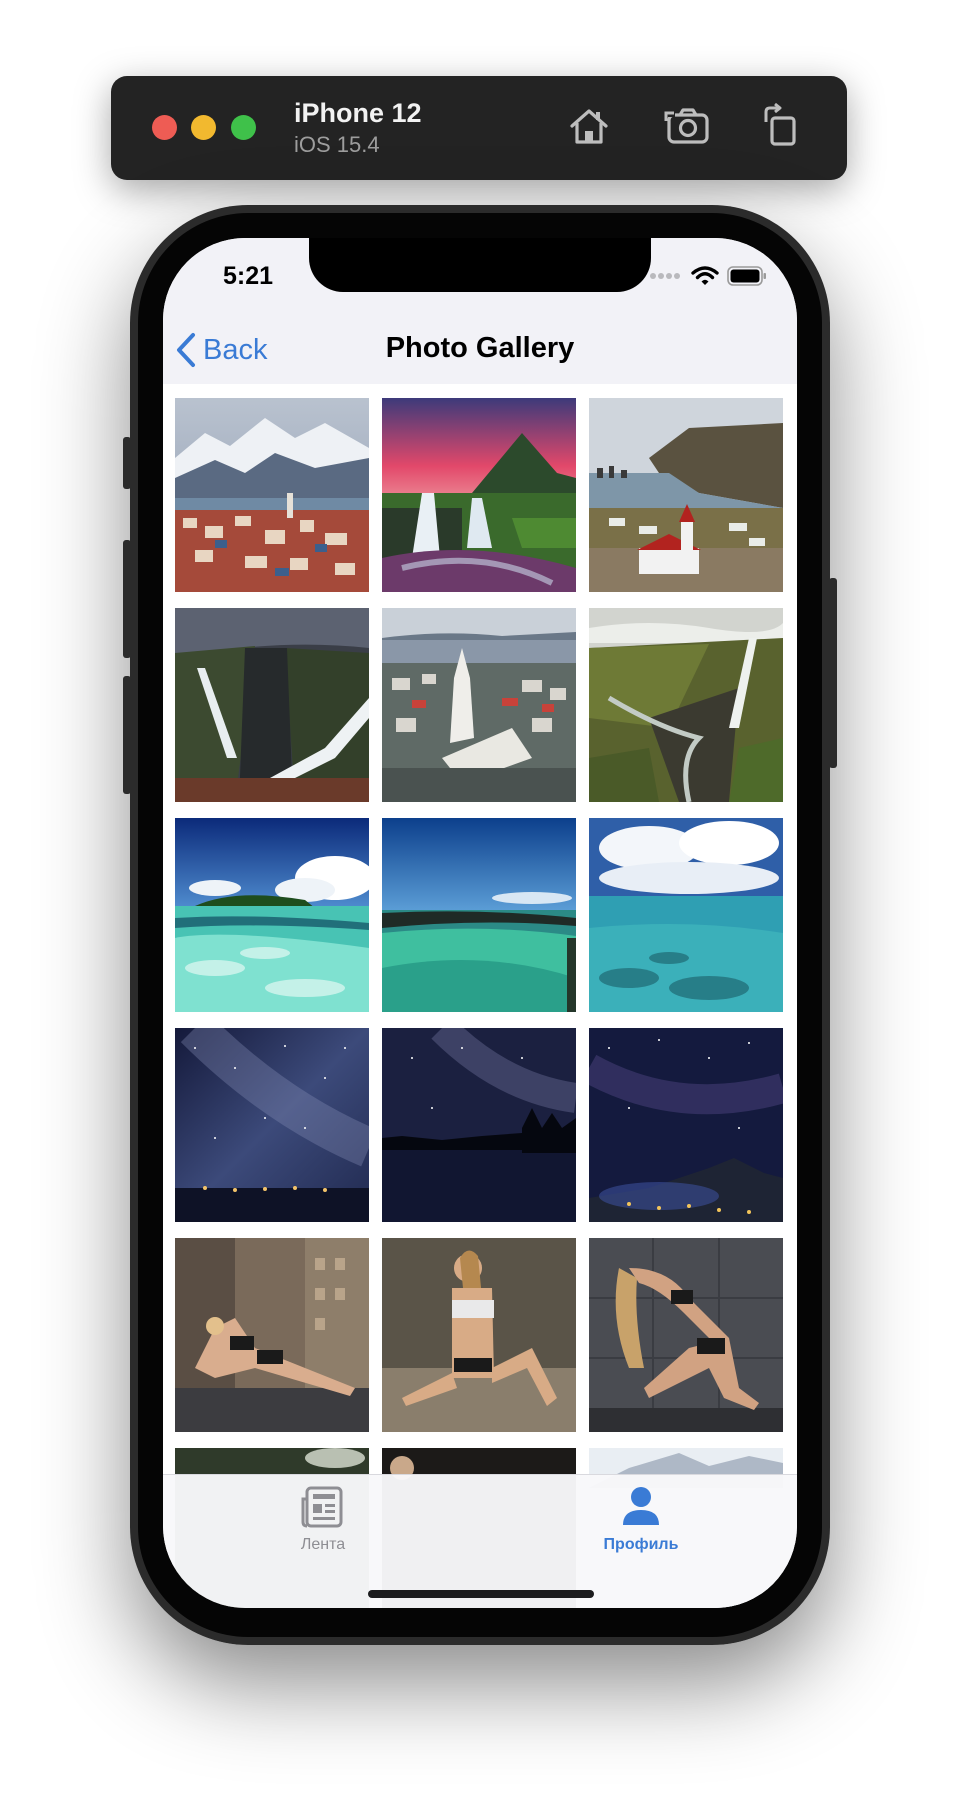  Describe the element at coordinates (164, 127) in the screenshot. I see `close-window-button` at that location.